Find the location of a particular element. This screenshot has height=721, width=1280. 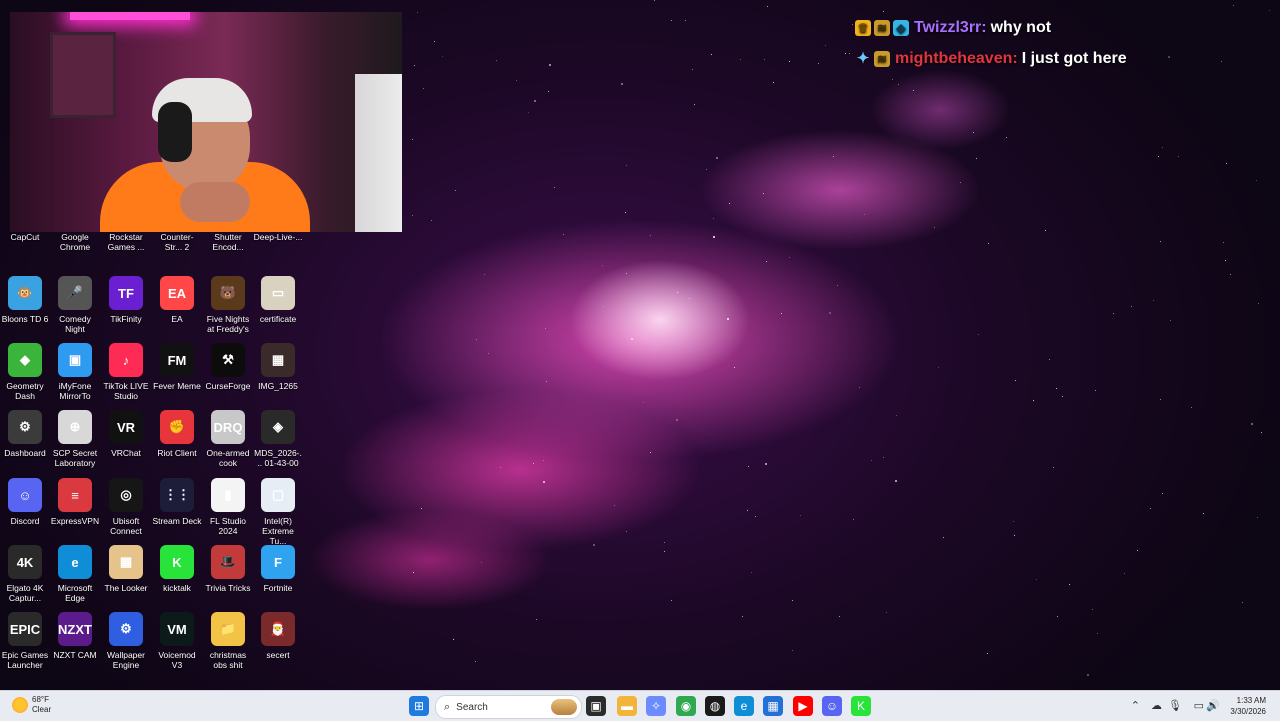

desktop-icon: ▮ FL Studio 2024 is located at coordinates (228, 507).